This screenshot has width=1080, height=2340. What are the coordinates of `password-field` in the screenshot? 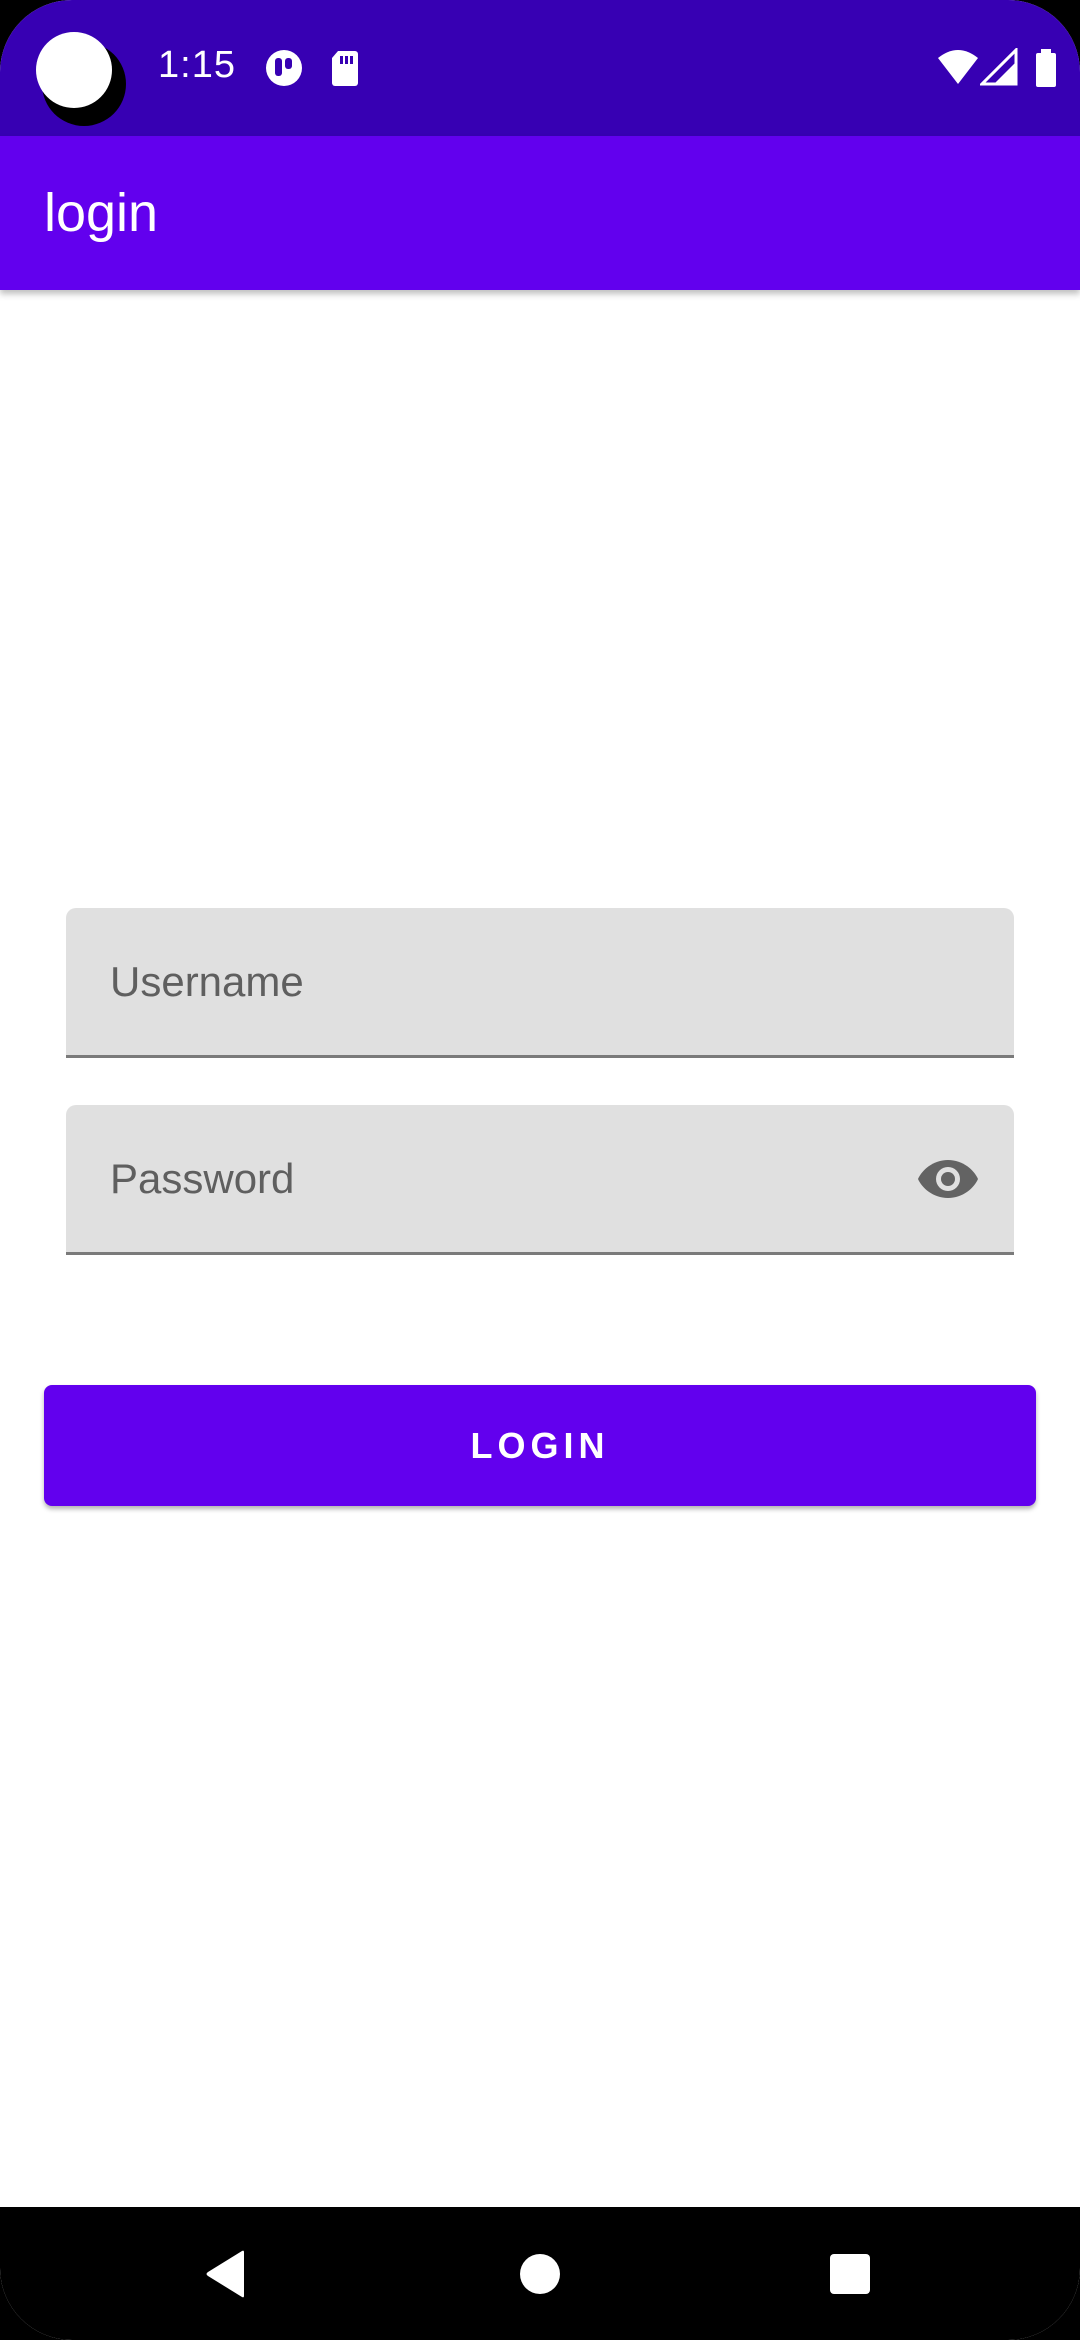 It's located at (540, 1180).